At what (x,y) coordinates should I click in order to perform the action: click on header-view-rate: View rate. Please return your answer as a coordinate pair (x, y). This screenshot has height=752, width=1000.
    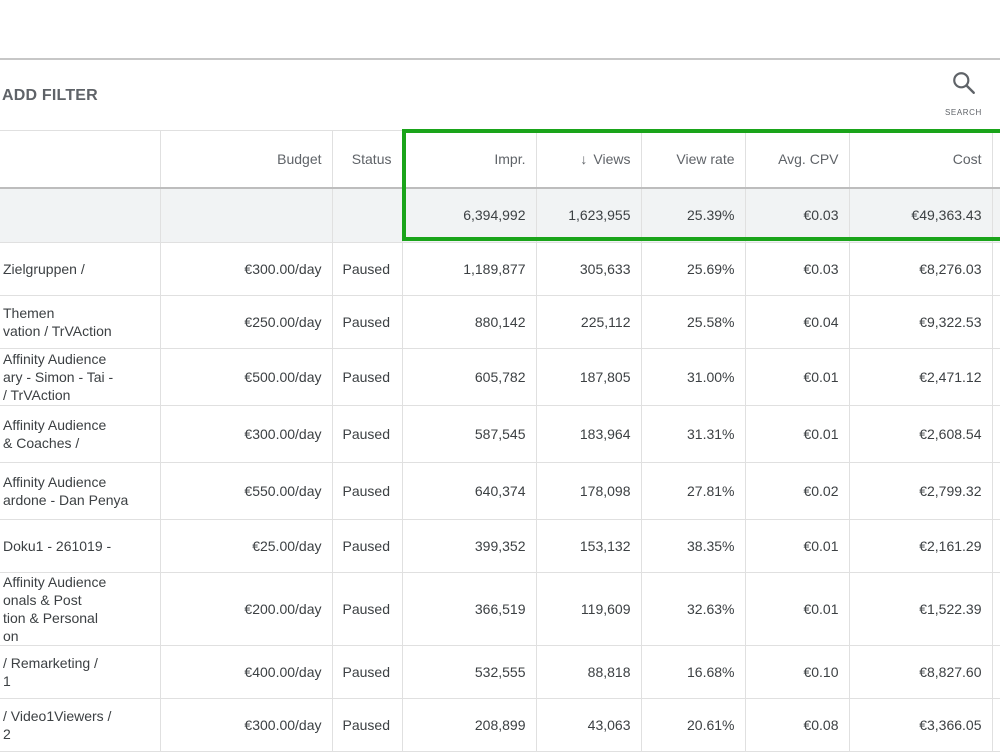
    Looking at the image, I should click on (693, 159).